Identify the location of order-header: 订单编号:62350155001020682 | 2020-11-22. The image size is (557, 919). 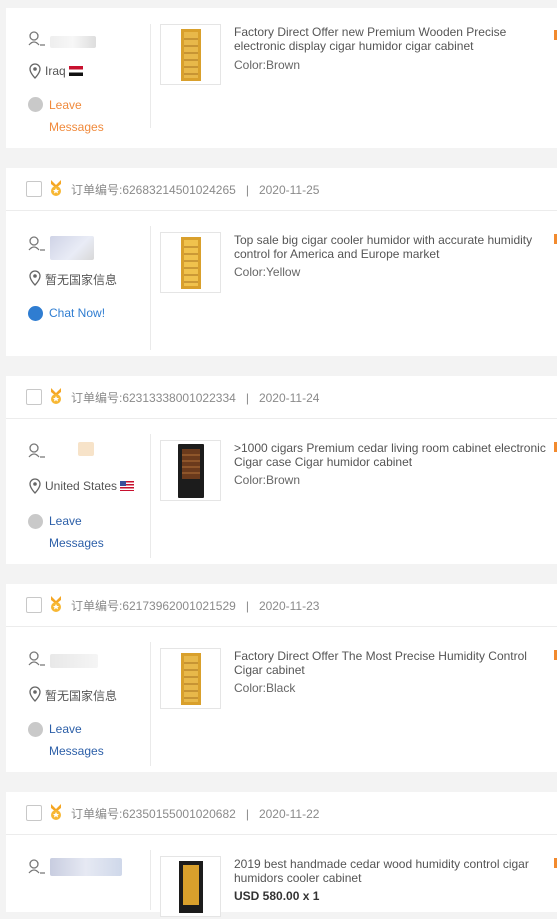
(281, 813).